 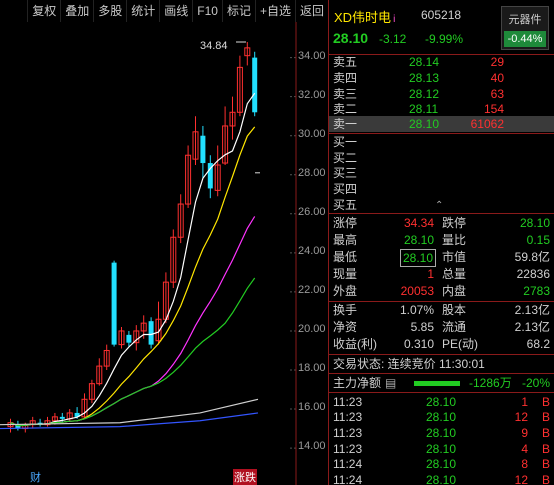 I want to click on main-flow-value: -1286万, so click(x=490, y=383).